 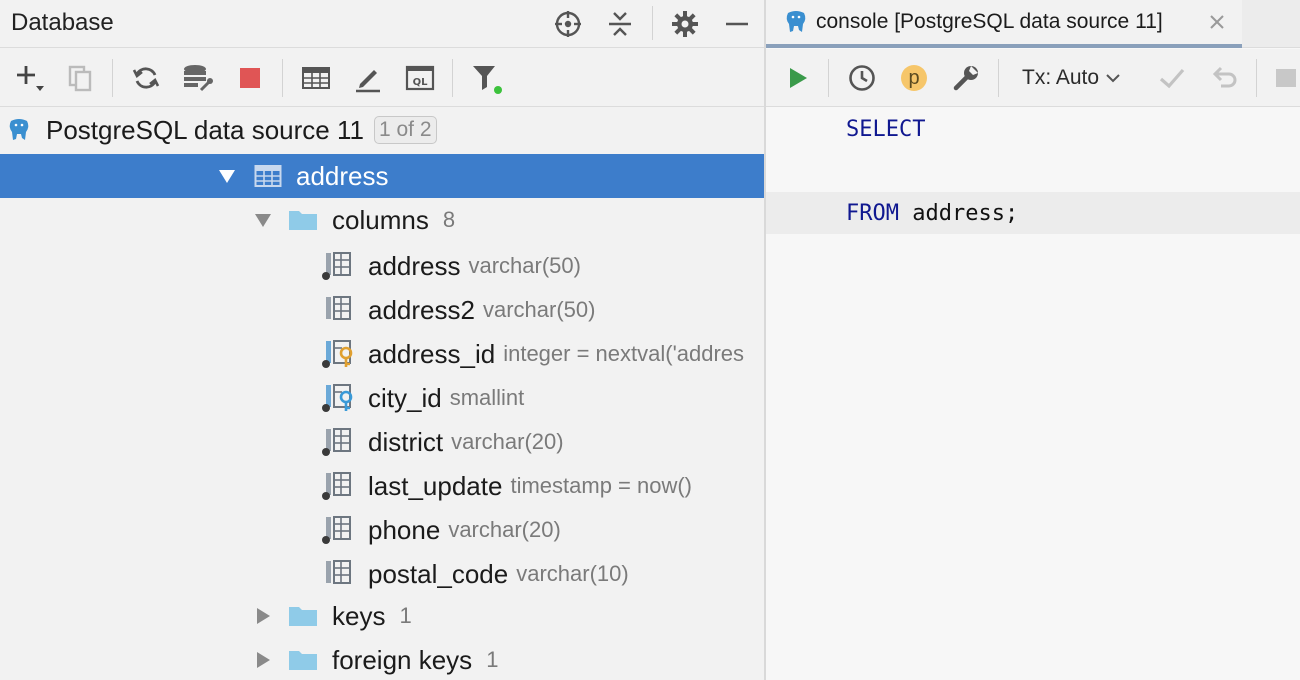 What do you see at coordinates (492, 659) in the screenshot?
I see `foreign-keys-count: 1` at bounding box center [492, 659].